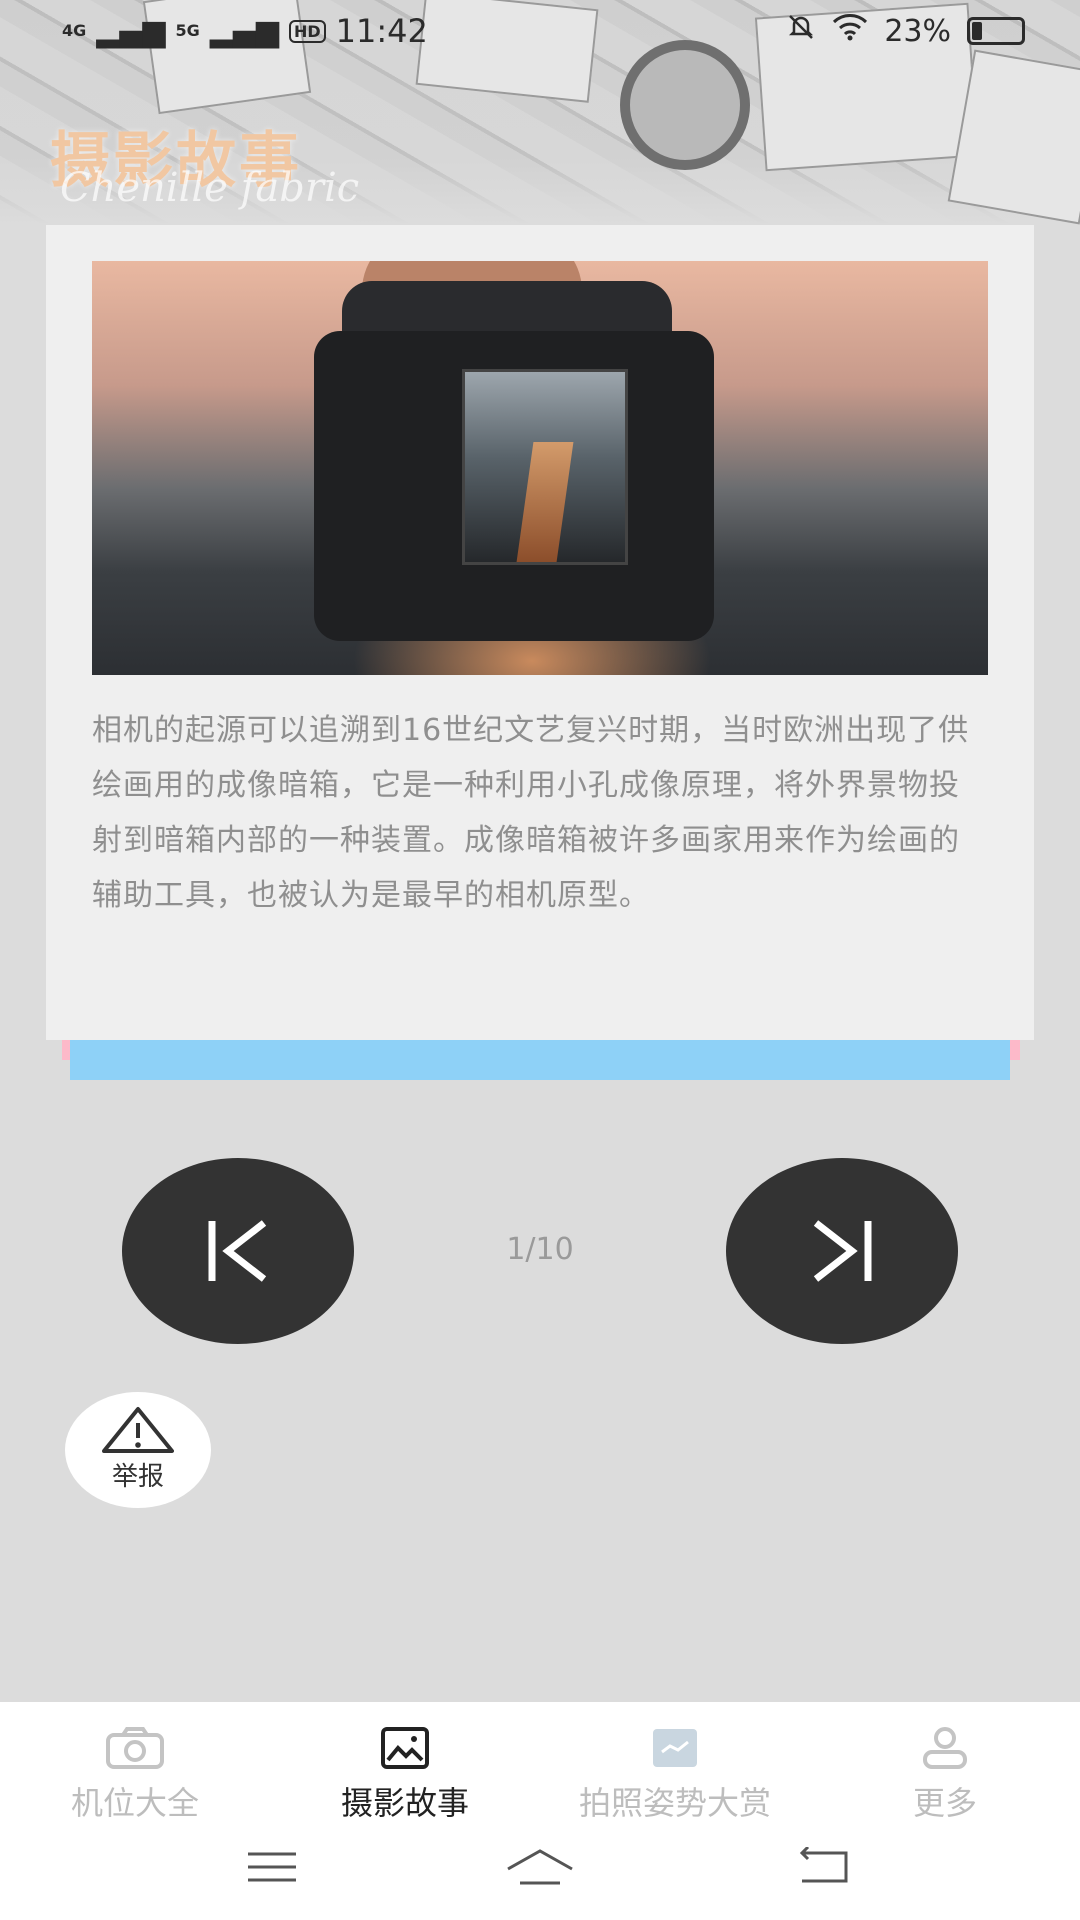  Describe the element at coordinates (945, 1775) in the screenshot. I see `tab-more: 更多` at that location.